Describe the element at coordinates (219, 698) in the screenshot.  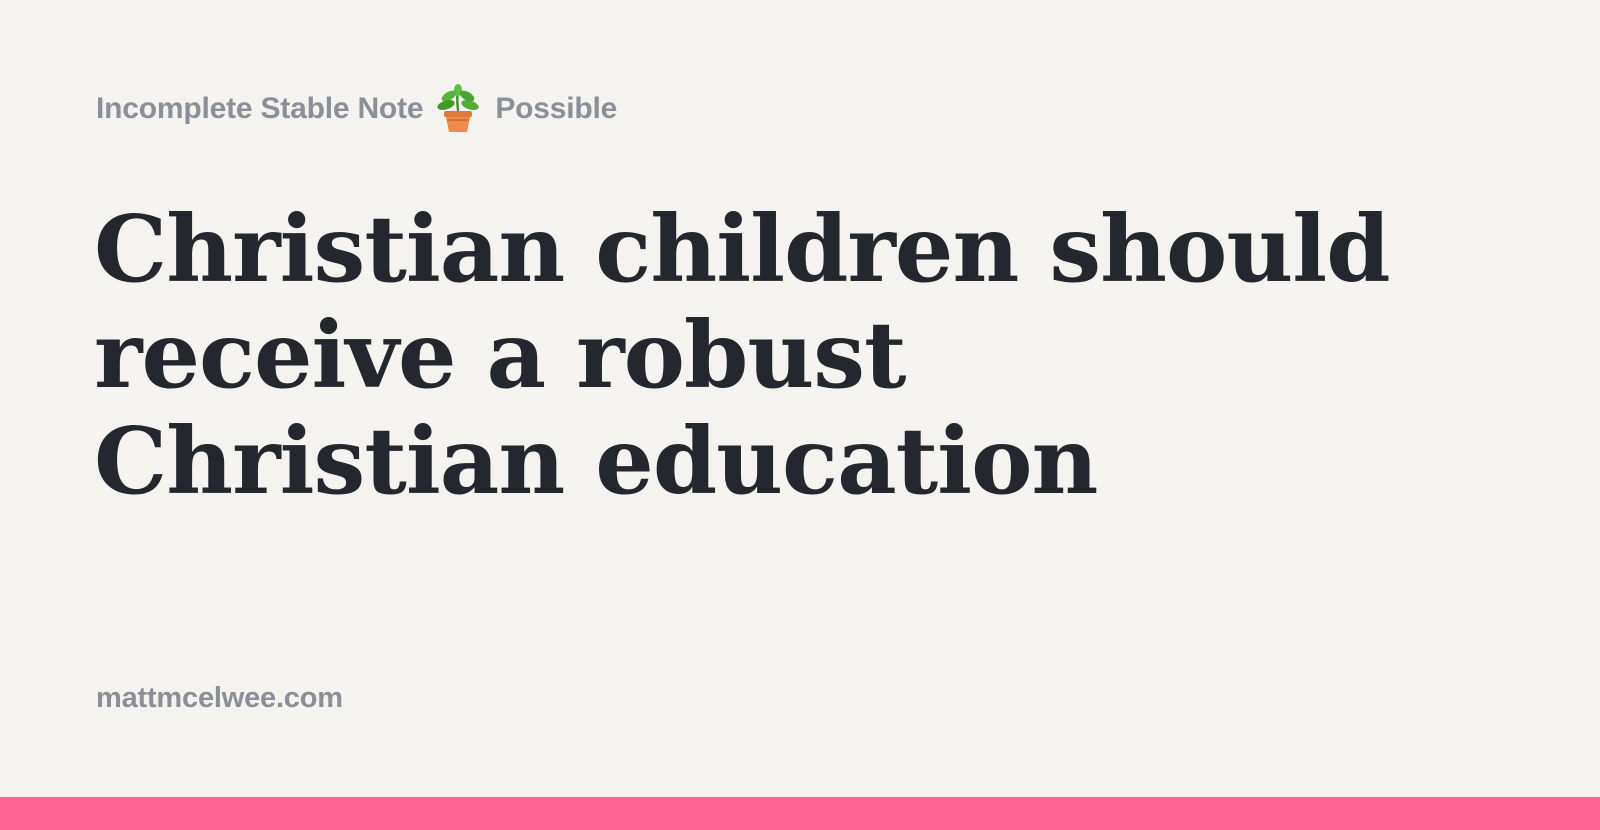
I see `site-domain: mattmcelwee.com` at that location.